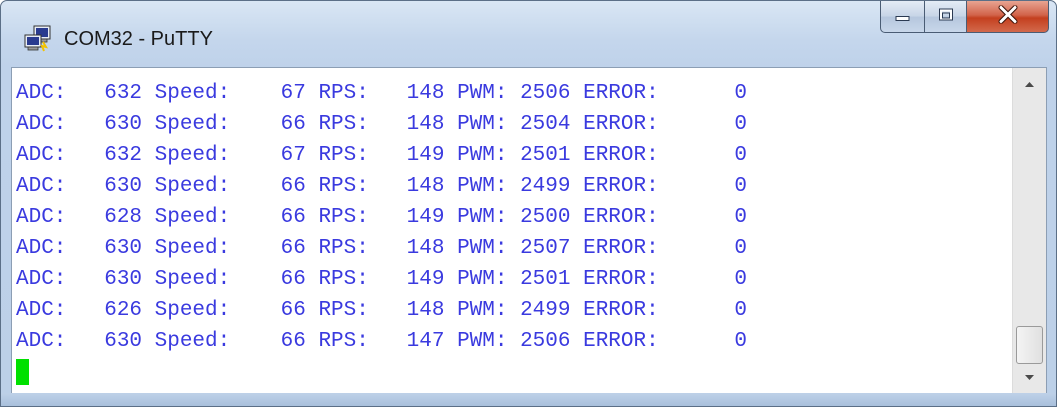 This screenshot has width=1057, height=407. I want to click on window-title: COM32 - PuTTY, so click(138, 39).